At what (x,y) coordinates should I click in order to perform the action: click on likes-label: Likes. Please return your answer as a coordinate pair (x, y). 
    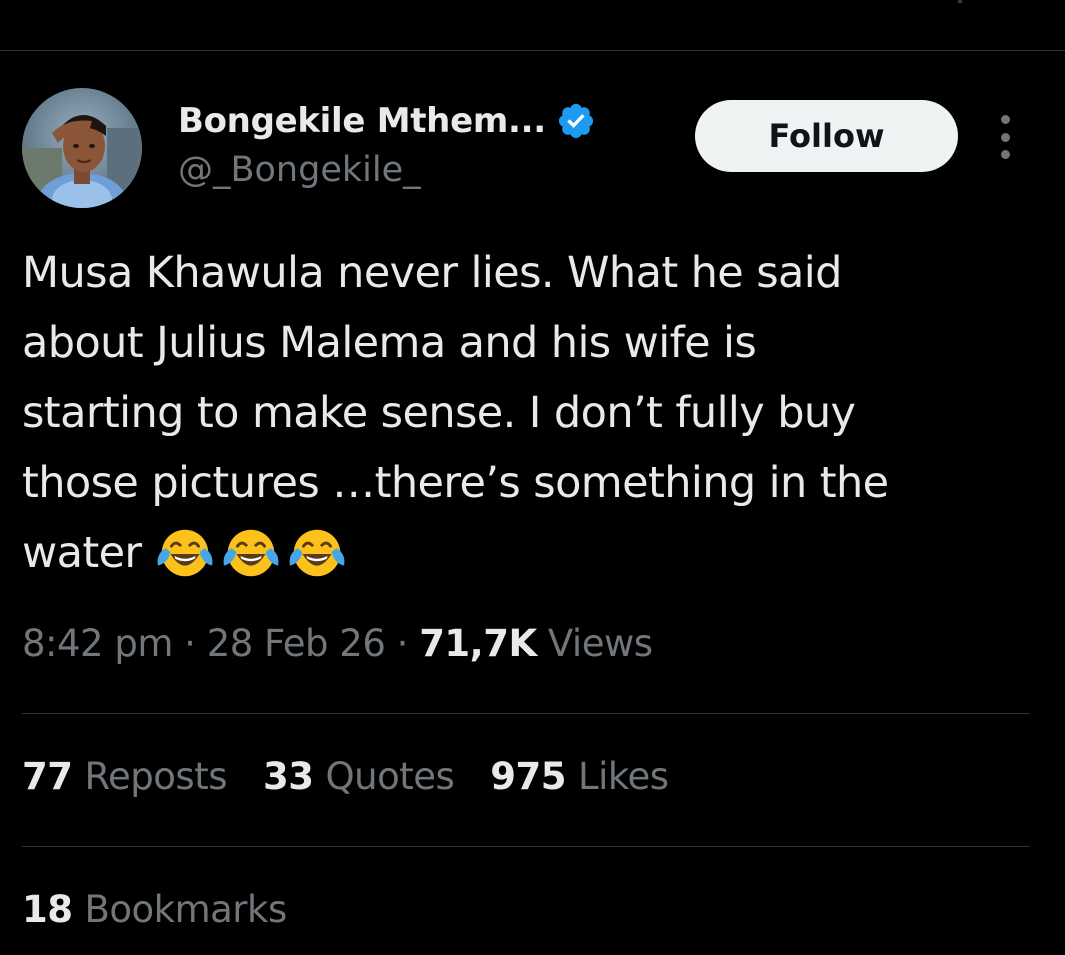
    Looking at the image, I should click on (623, 776).